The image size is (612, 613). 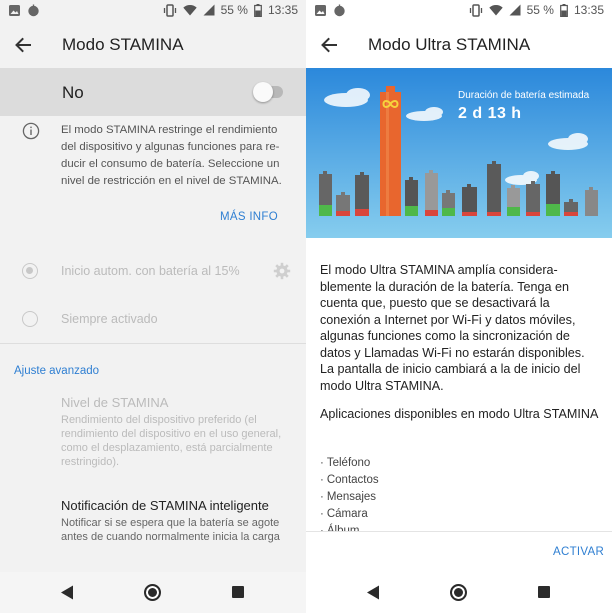 What do you see at coordinates (249, 217) in the screenshot?
I see `more-info-button: MÁS INFO` at bounding box center [249, 217].